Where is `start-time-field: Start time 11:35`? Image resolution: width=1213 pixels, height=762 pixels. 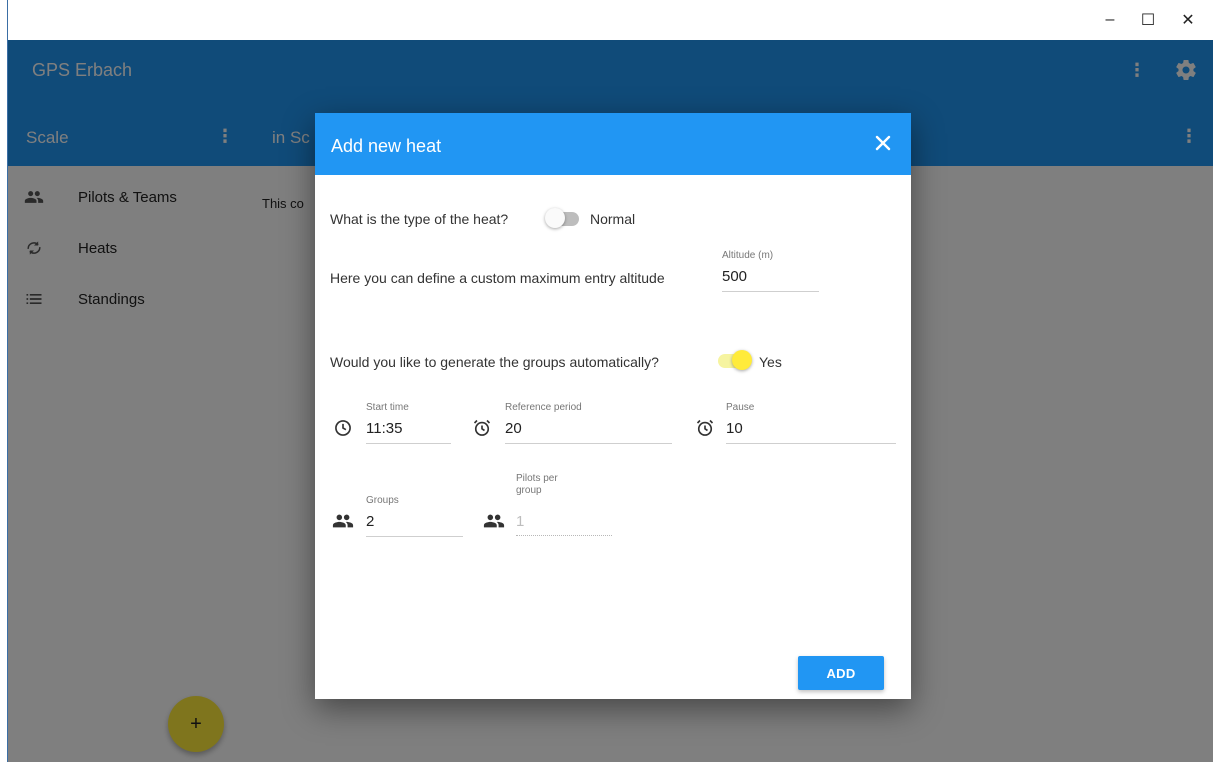 start-time-field: Start time 11:35 is located at coordinates (408, 423).